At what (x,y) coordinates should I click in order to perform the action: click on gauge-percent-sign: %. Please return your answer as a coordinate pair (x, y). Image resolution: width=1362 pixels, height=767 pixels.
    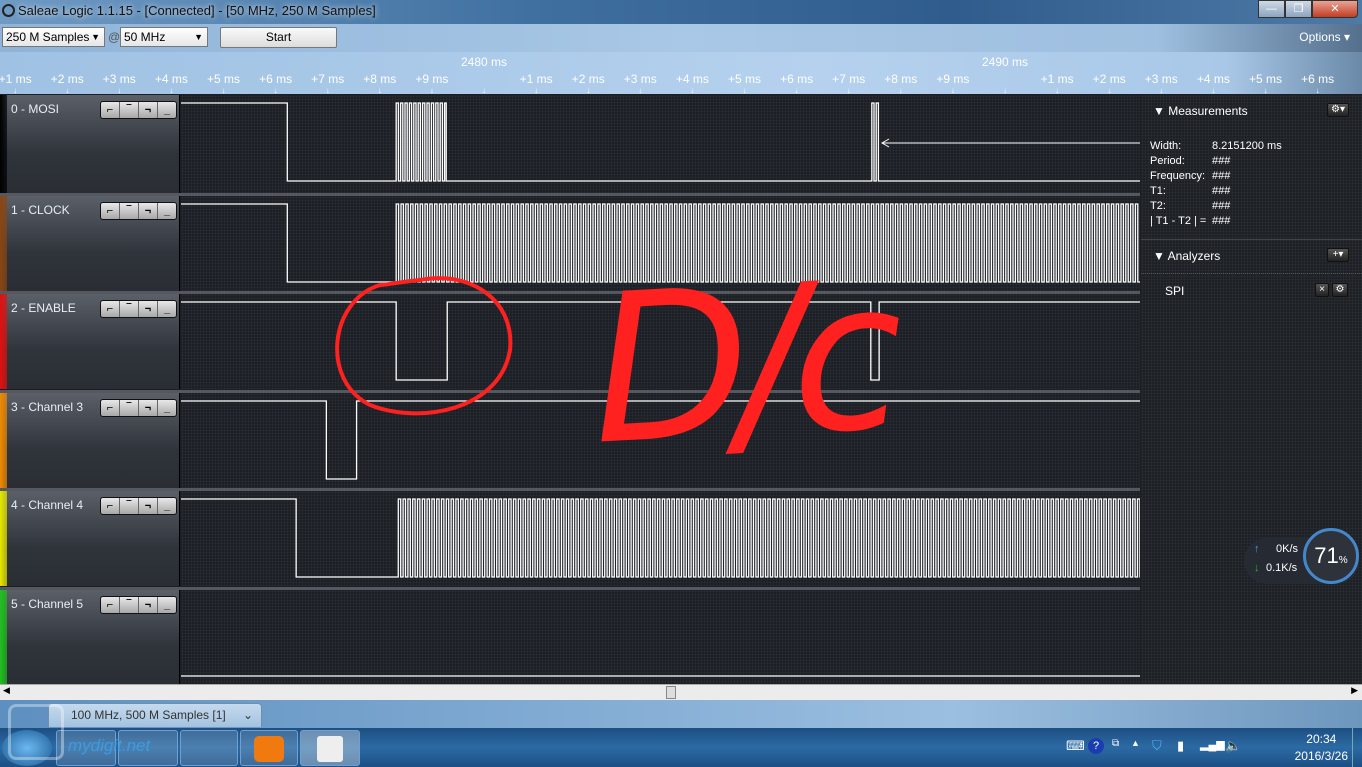
    Looking at the image, I should click on (1343, 560).